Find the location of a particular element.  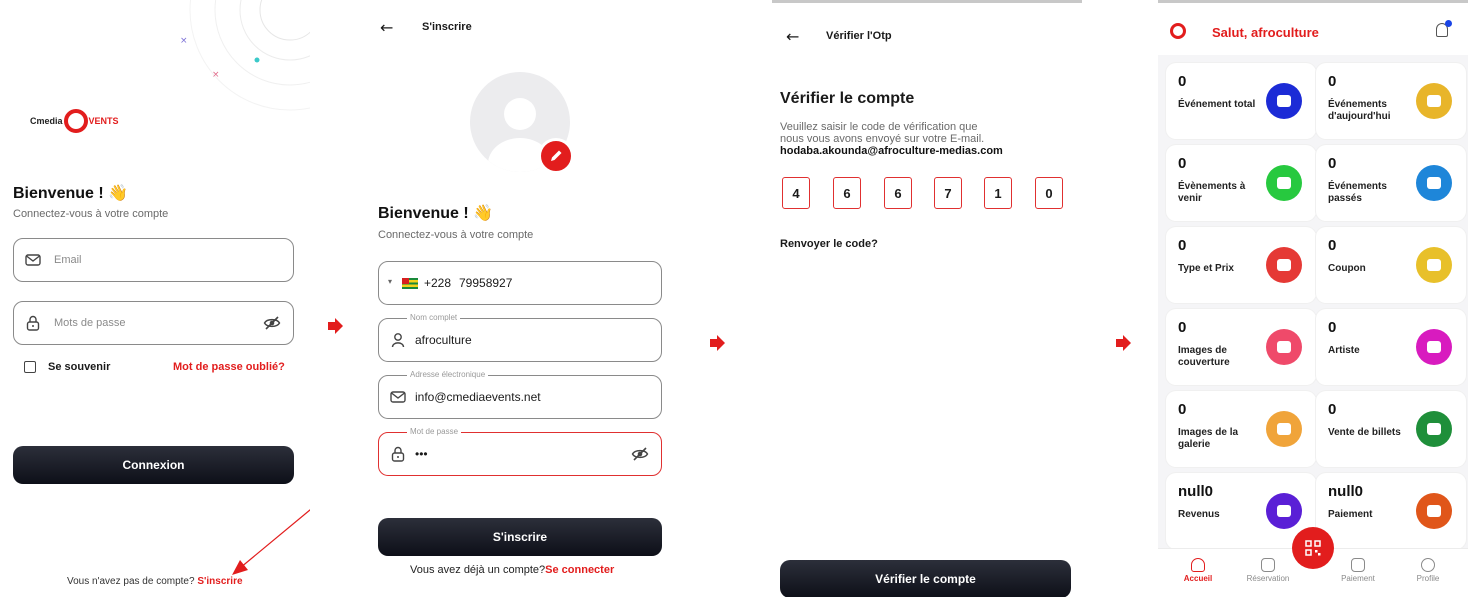

login-link: Se connecter is located at coordinates (579, 570).